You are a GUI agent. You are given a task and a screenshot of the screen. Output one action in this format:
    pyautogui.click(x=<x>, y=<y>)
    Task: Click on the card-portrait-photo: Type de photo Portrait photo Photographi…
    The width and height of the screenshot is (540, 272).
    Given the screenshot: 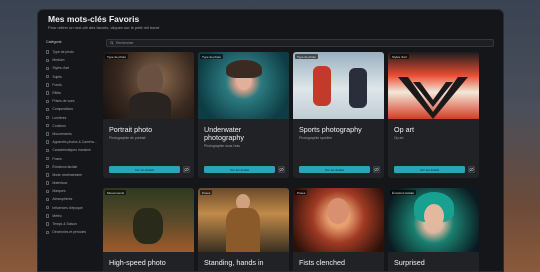 What is the action you would take?
    pyautogui.click(x=148, y=115)
    